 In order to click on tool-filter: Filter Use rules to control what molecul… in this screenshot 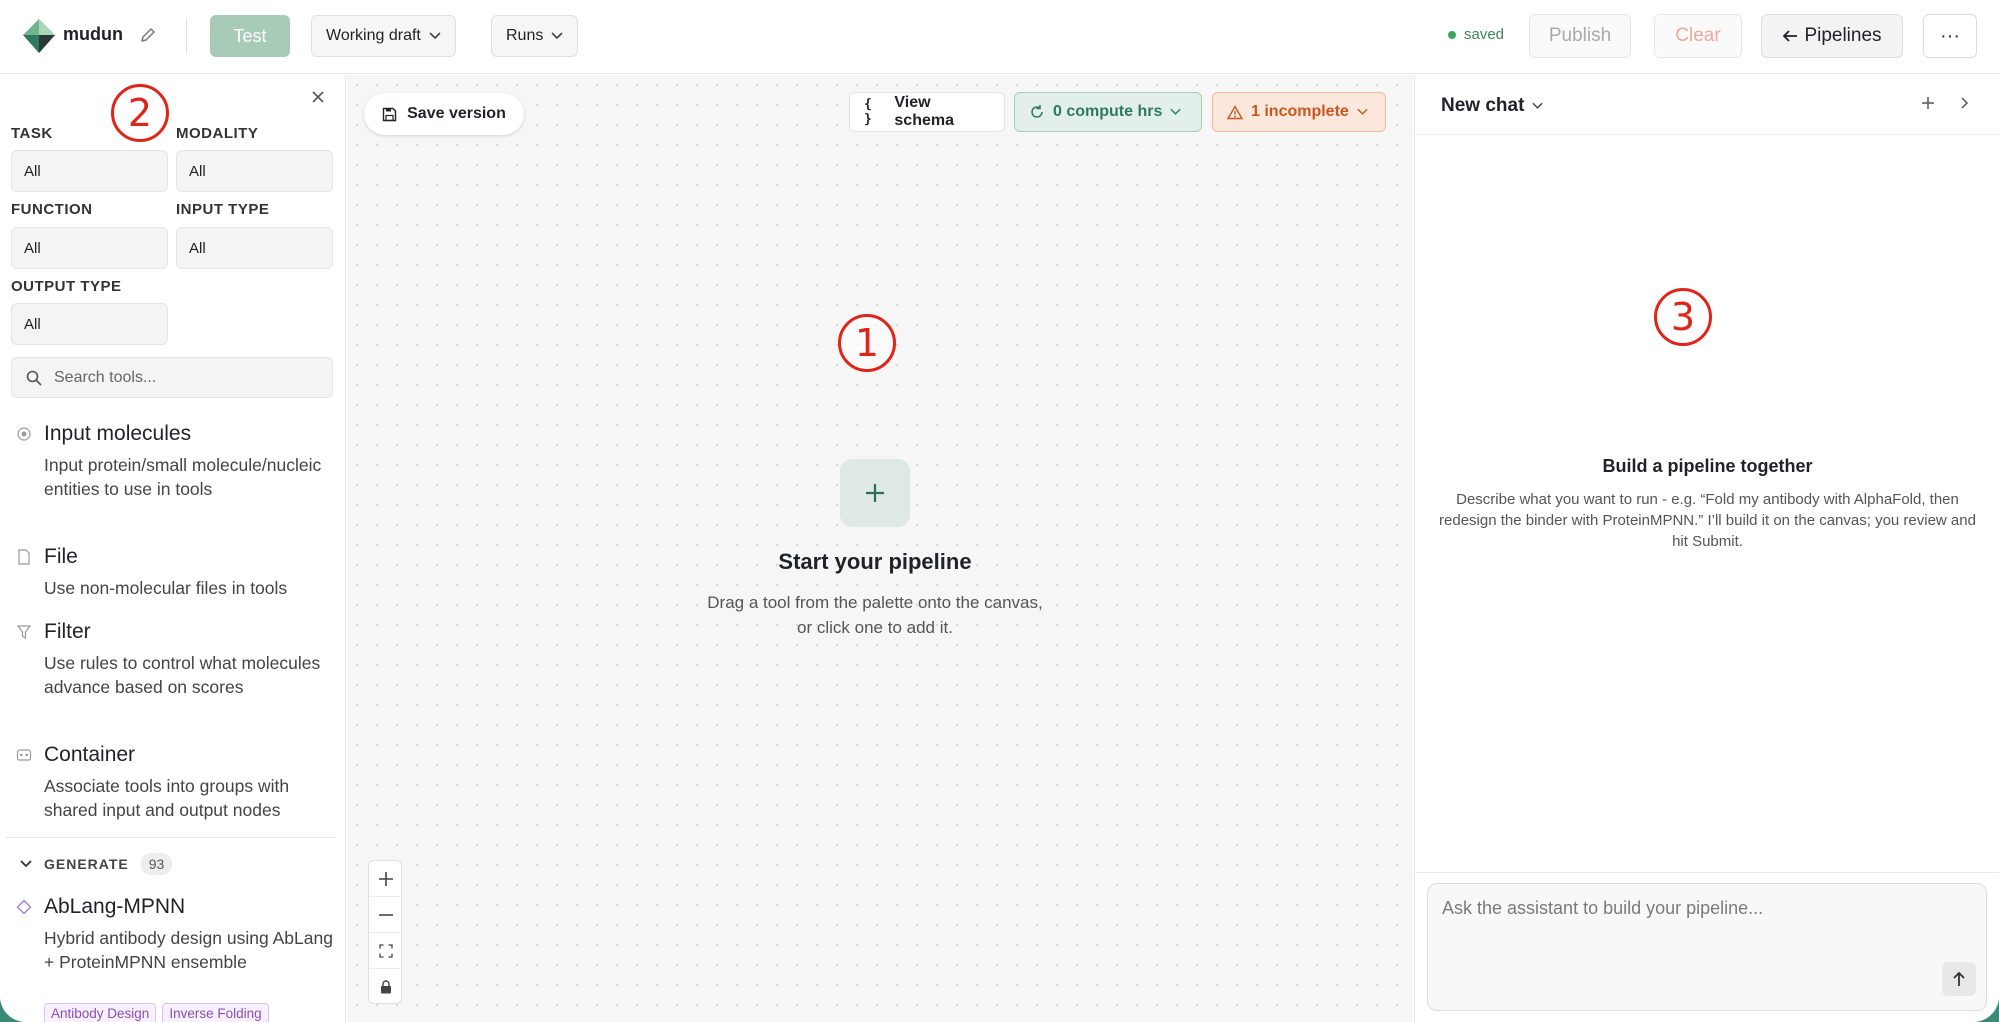, I will do `click(174, 675)`.